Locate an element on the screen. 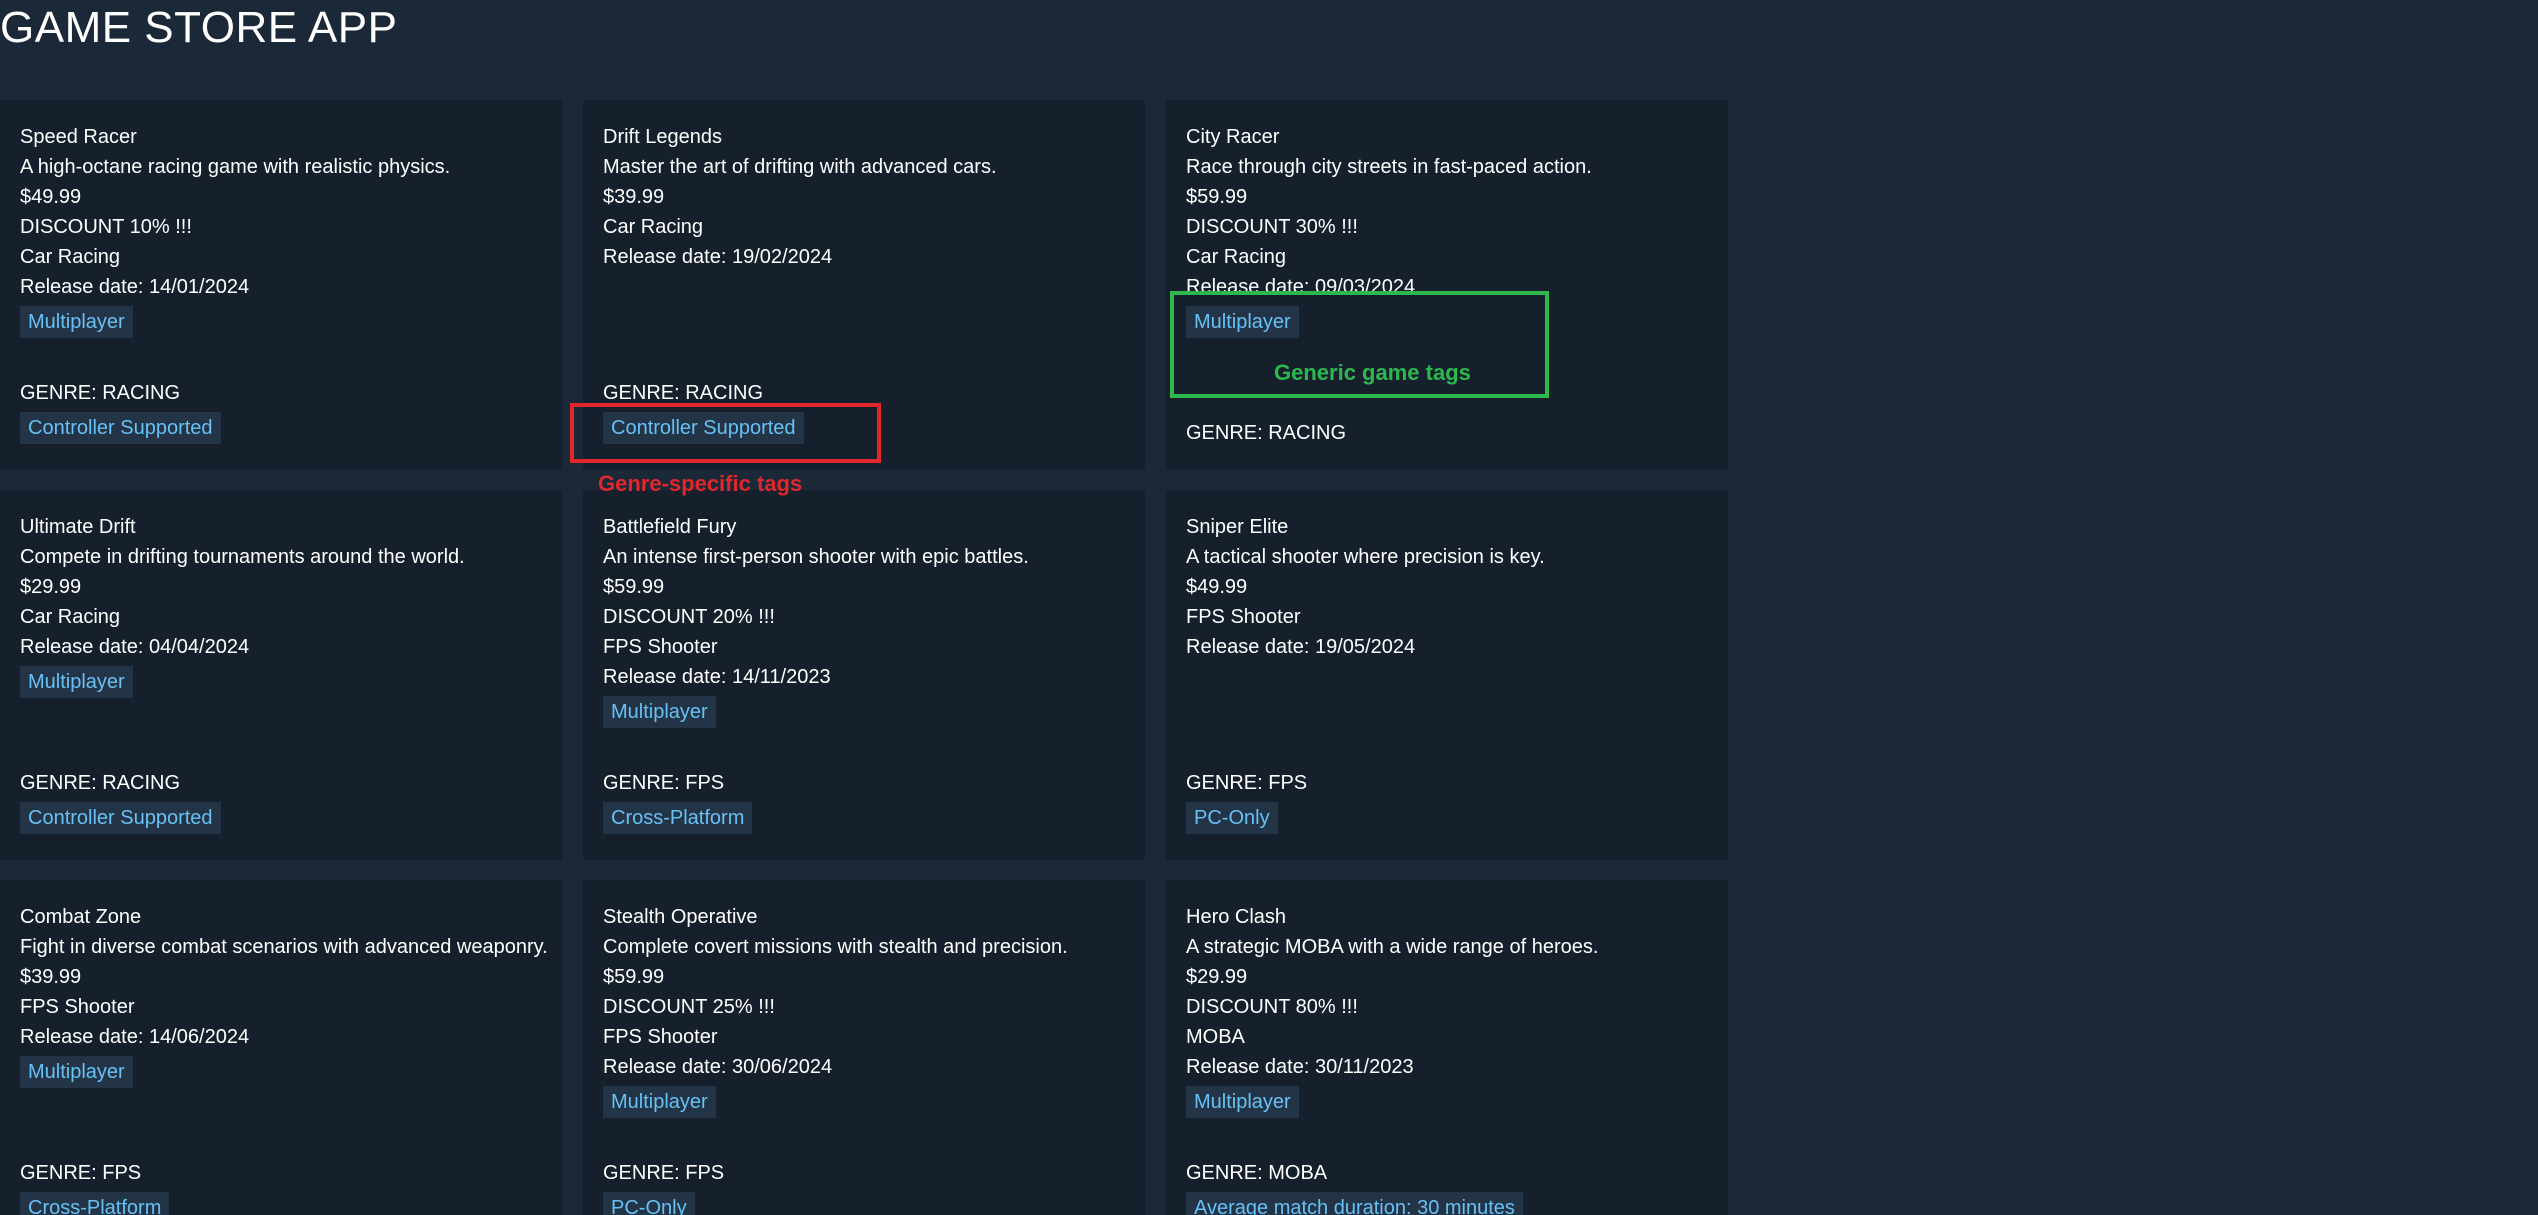 This screenshot has width=2538, height=1215. game-discount: DISCOUNT 80% !!! is located at coordinates (1272, 1007).